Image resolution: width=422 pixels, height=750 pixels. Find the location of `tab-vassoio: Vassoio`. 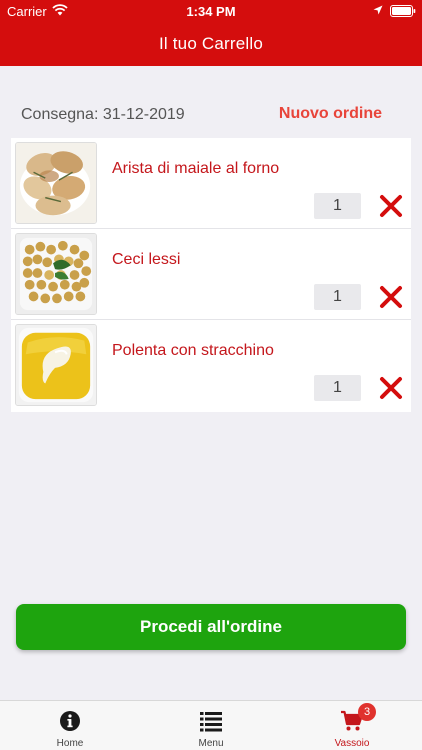

tab-vassoio: Vassoio is located at coordinates (352, 725).